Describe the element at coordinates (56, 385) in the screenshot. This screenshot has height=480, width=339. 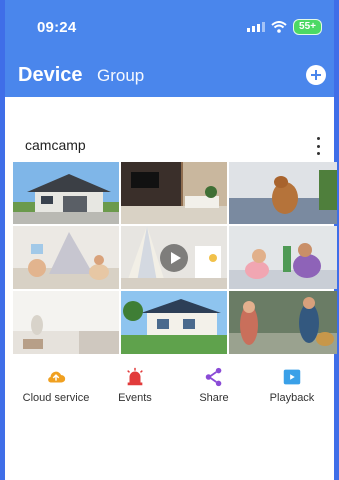
I see `cloud-service-button: Cloud service` at that location.